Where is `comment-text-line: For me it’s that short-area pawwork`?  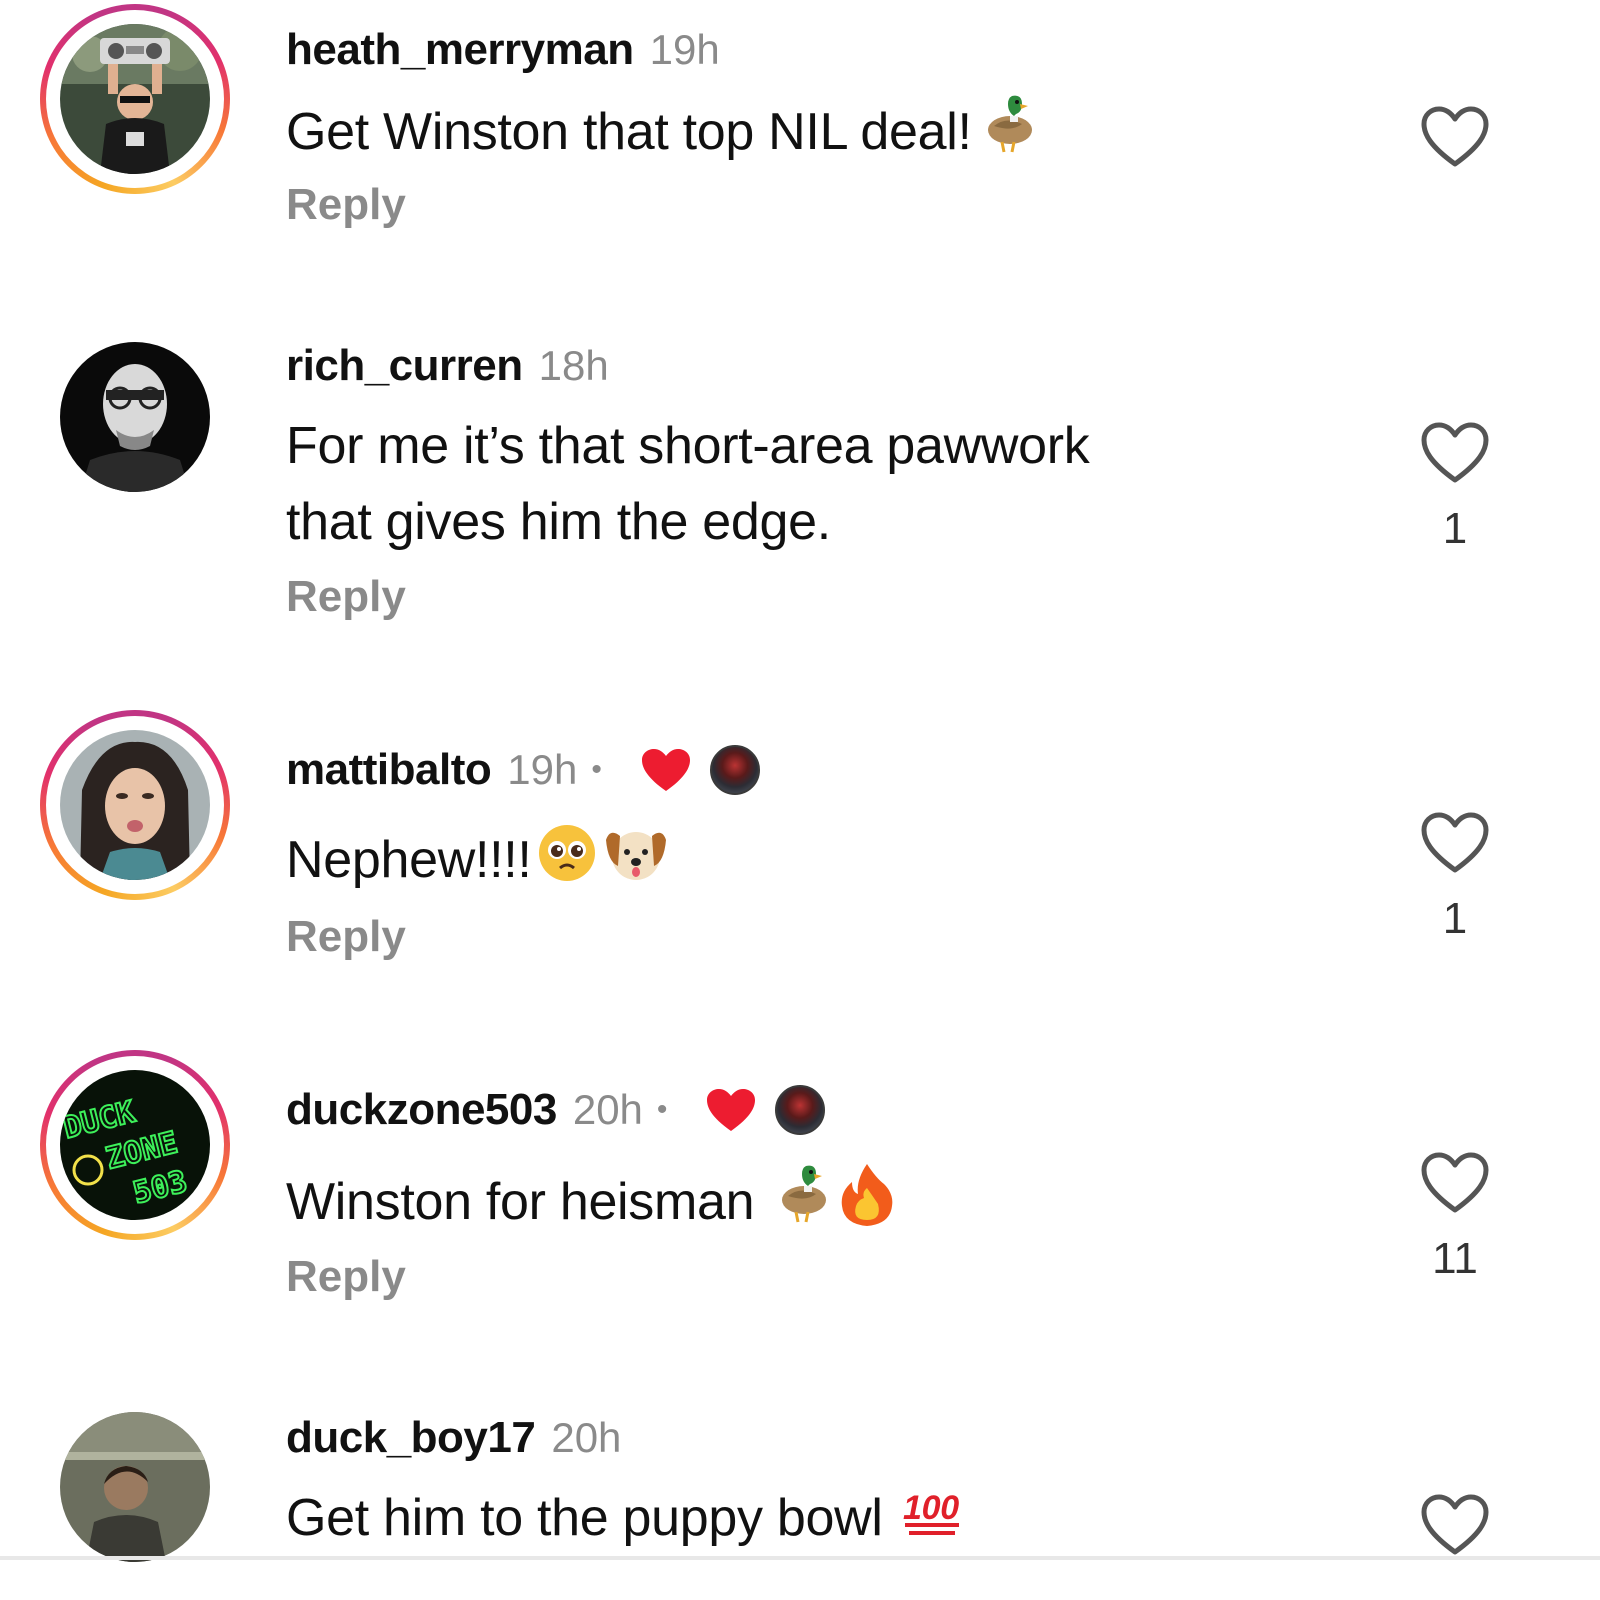 comment-text-line: For me it’s that short-area pawwork is located at coordinates (688, 446).